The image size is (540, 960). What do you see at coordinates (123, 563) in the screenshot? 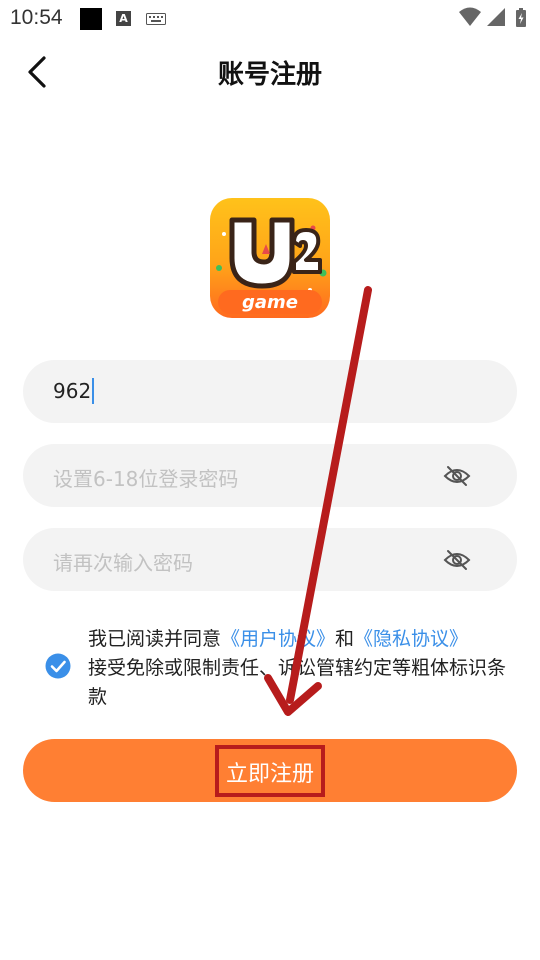
I see `confirm-password-placeholder: 请再次输入密码` at bounding box center [123, 563].